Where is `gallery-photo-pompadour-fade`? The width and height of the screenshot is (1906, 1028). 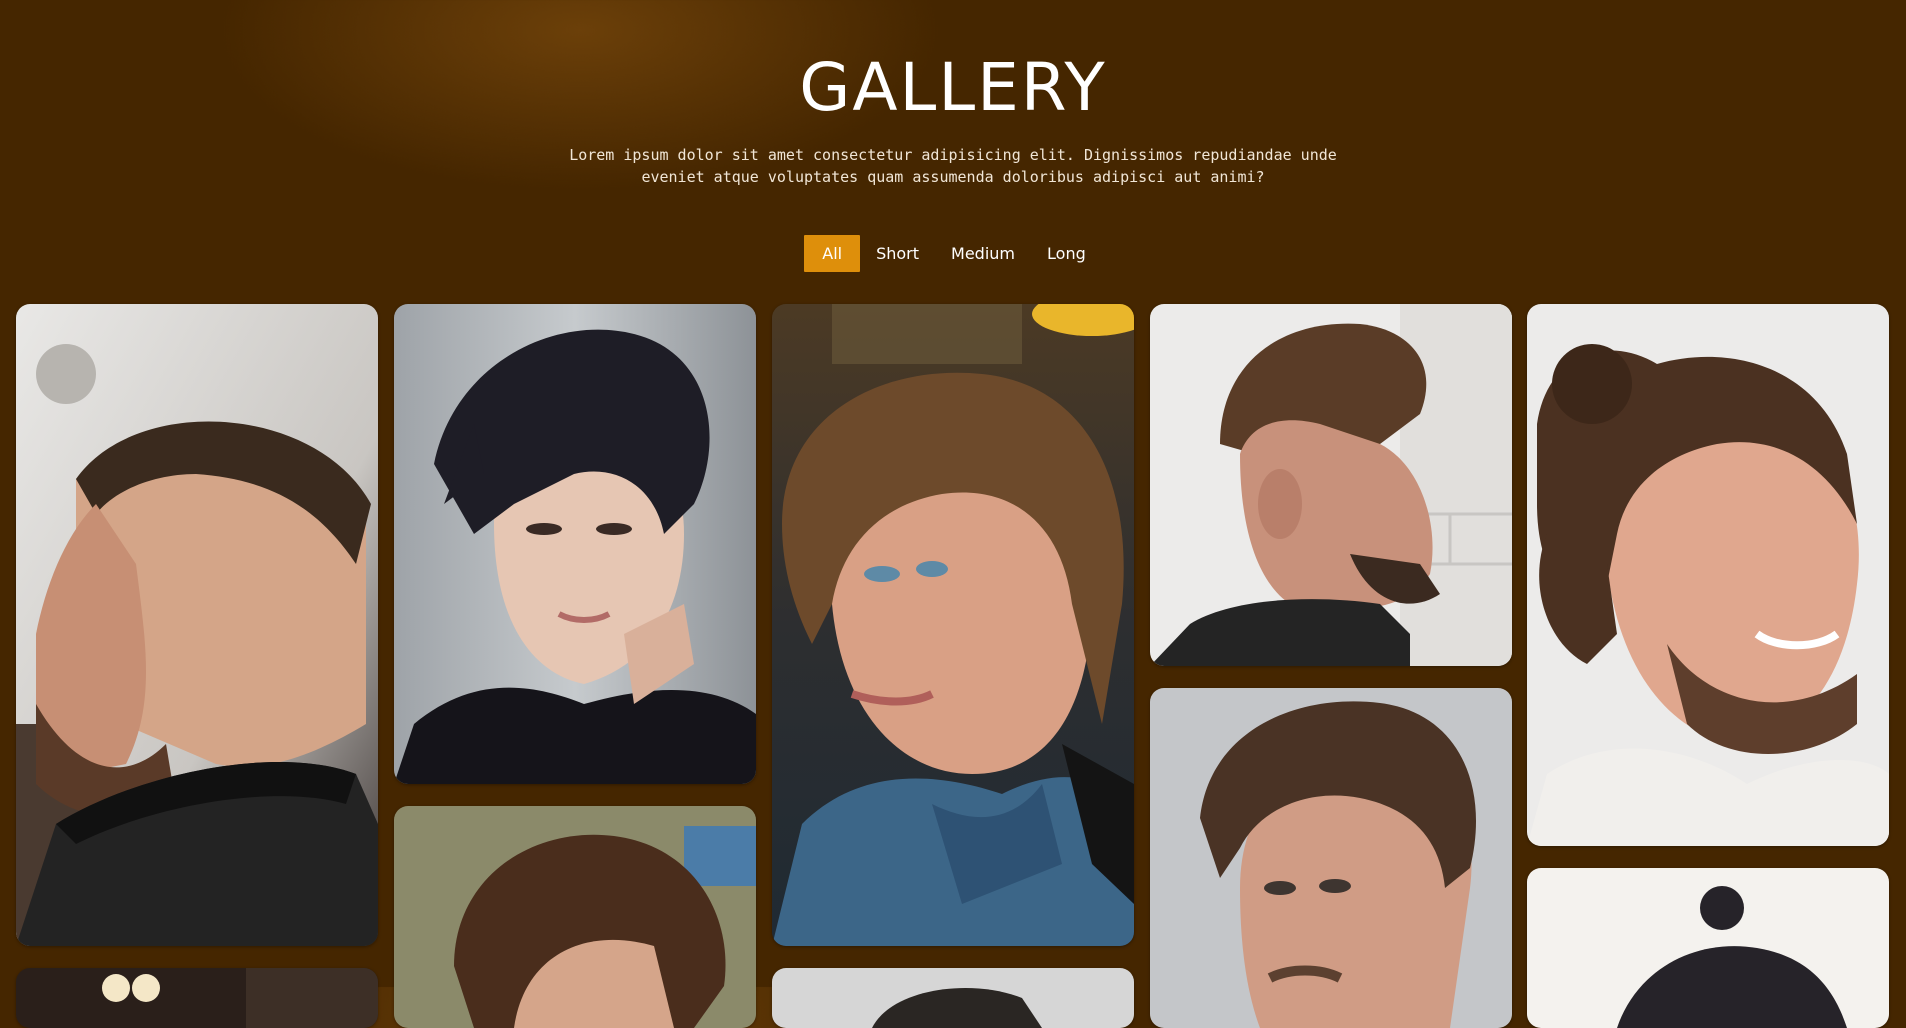 gallery-photo-pompadour-fade is located at coordinates (1331, 485).